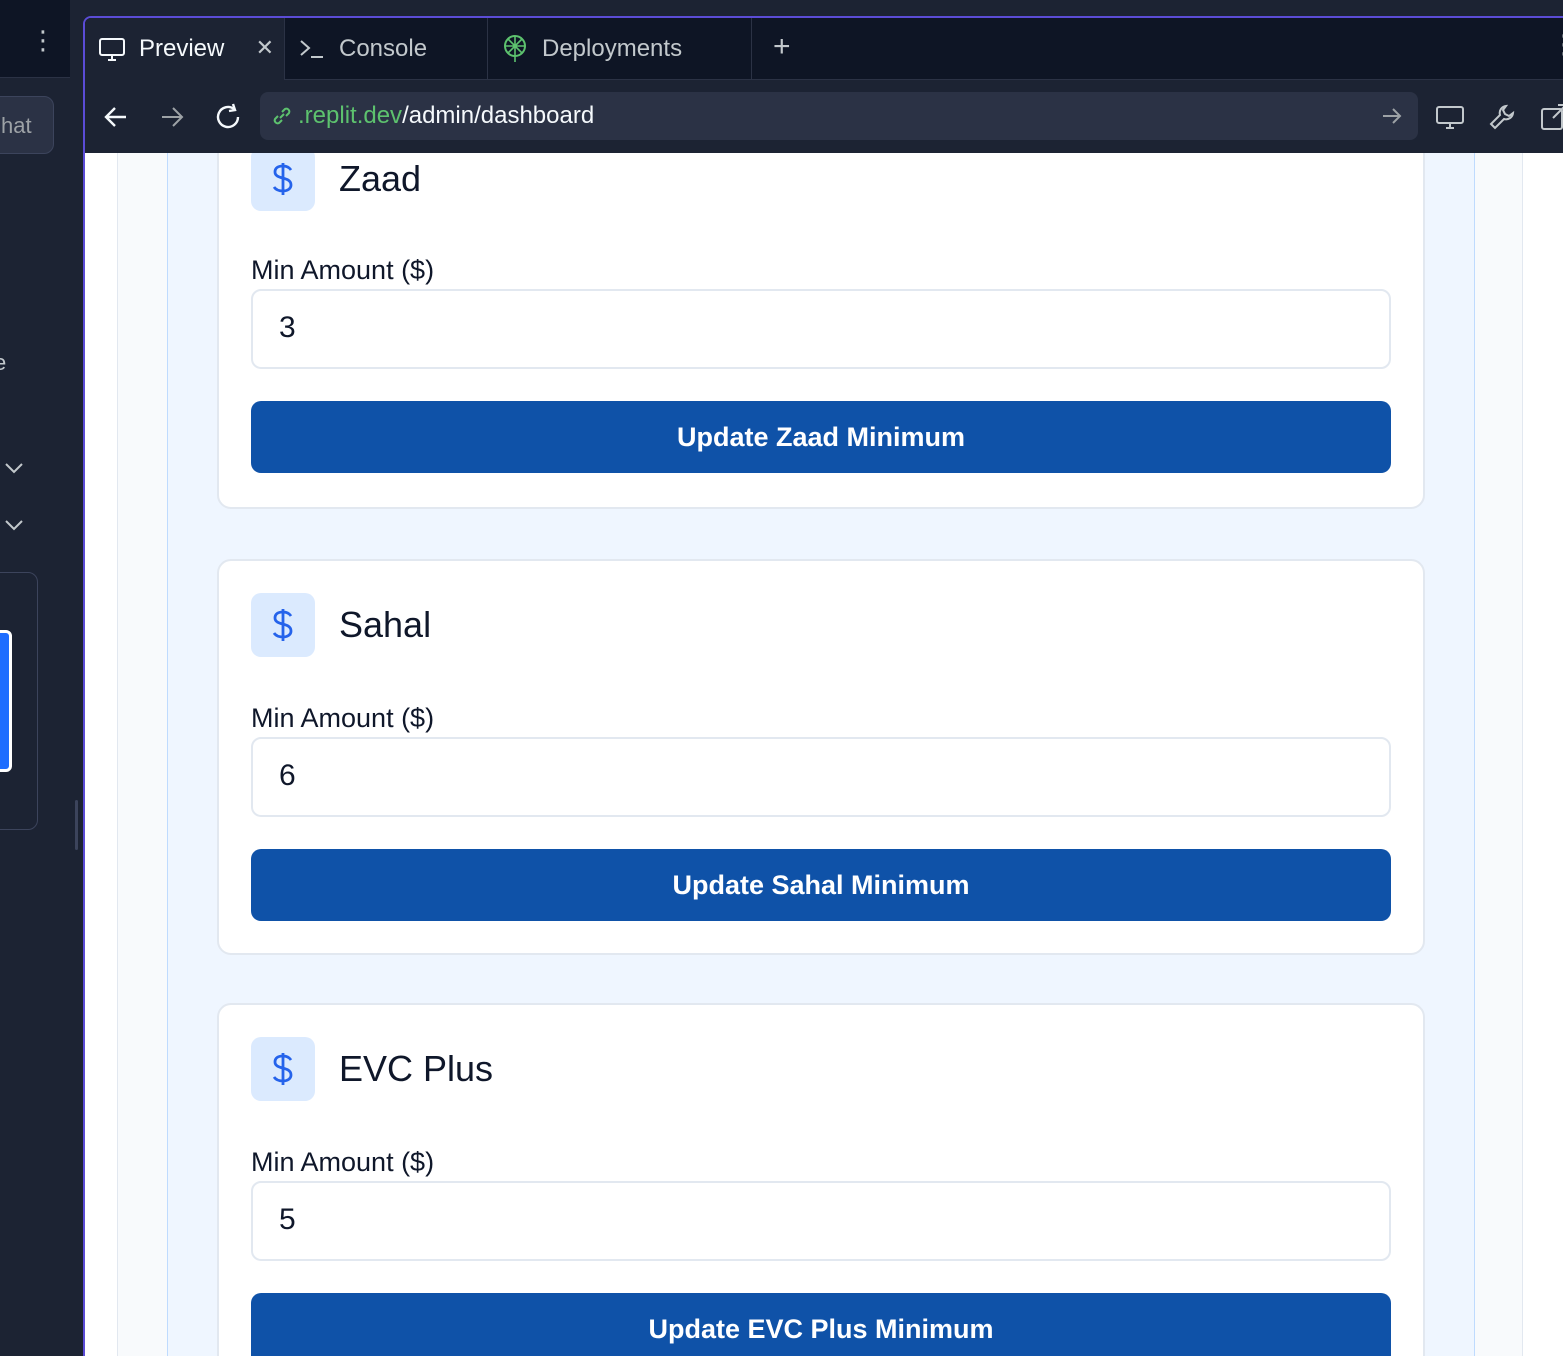 The width and height of the screenshot is (1563, 1356). I want to click on card-title: EVC Plus, so click(416, 1068).